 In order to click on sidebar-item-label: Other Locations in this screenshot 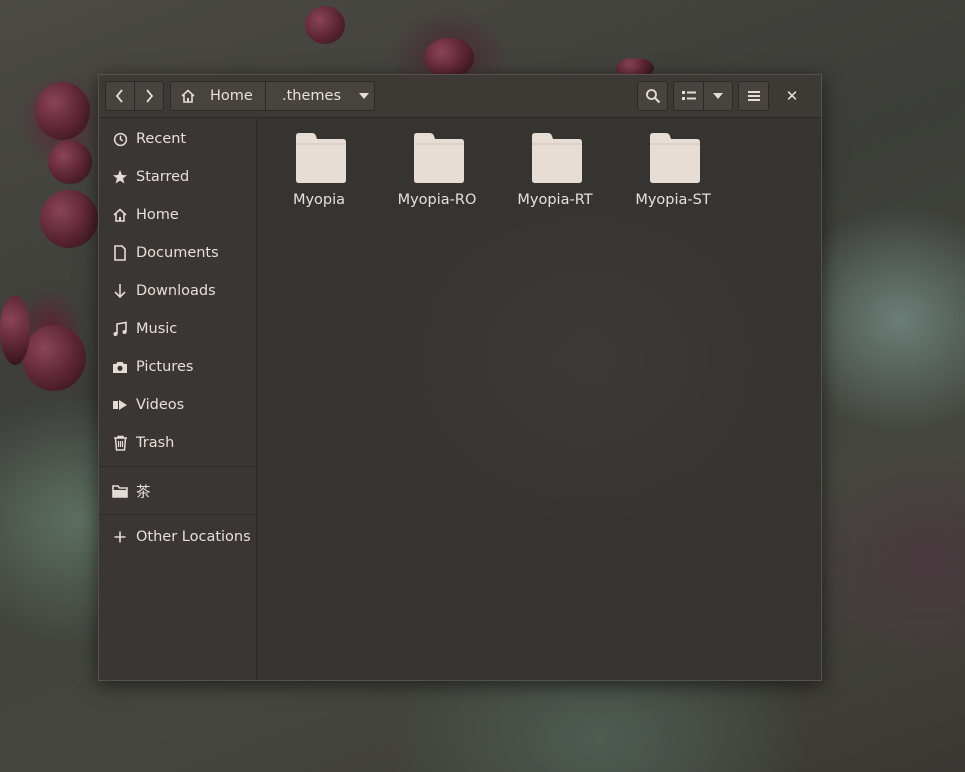, I will do `click(193, 537)`.